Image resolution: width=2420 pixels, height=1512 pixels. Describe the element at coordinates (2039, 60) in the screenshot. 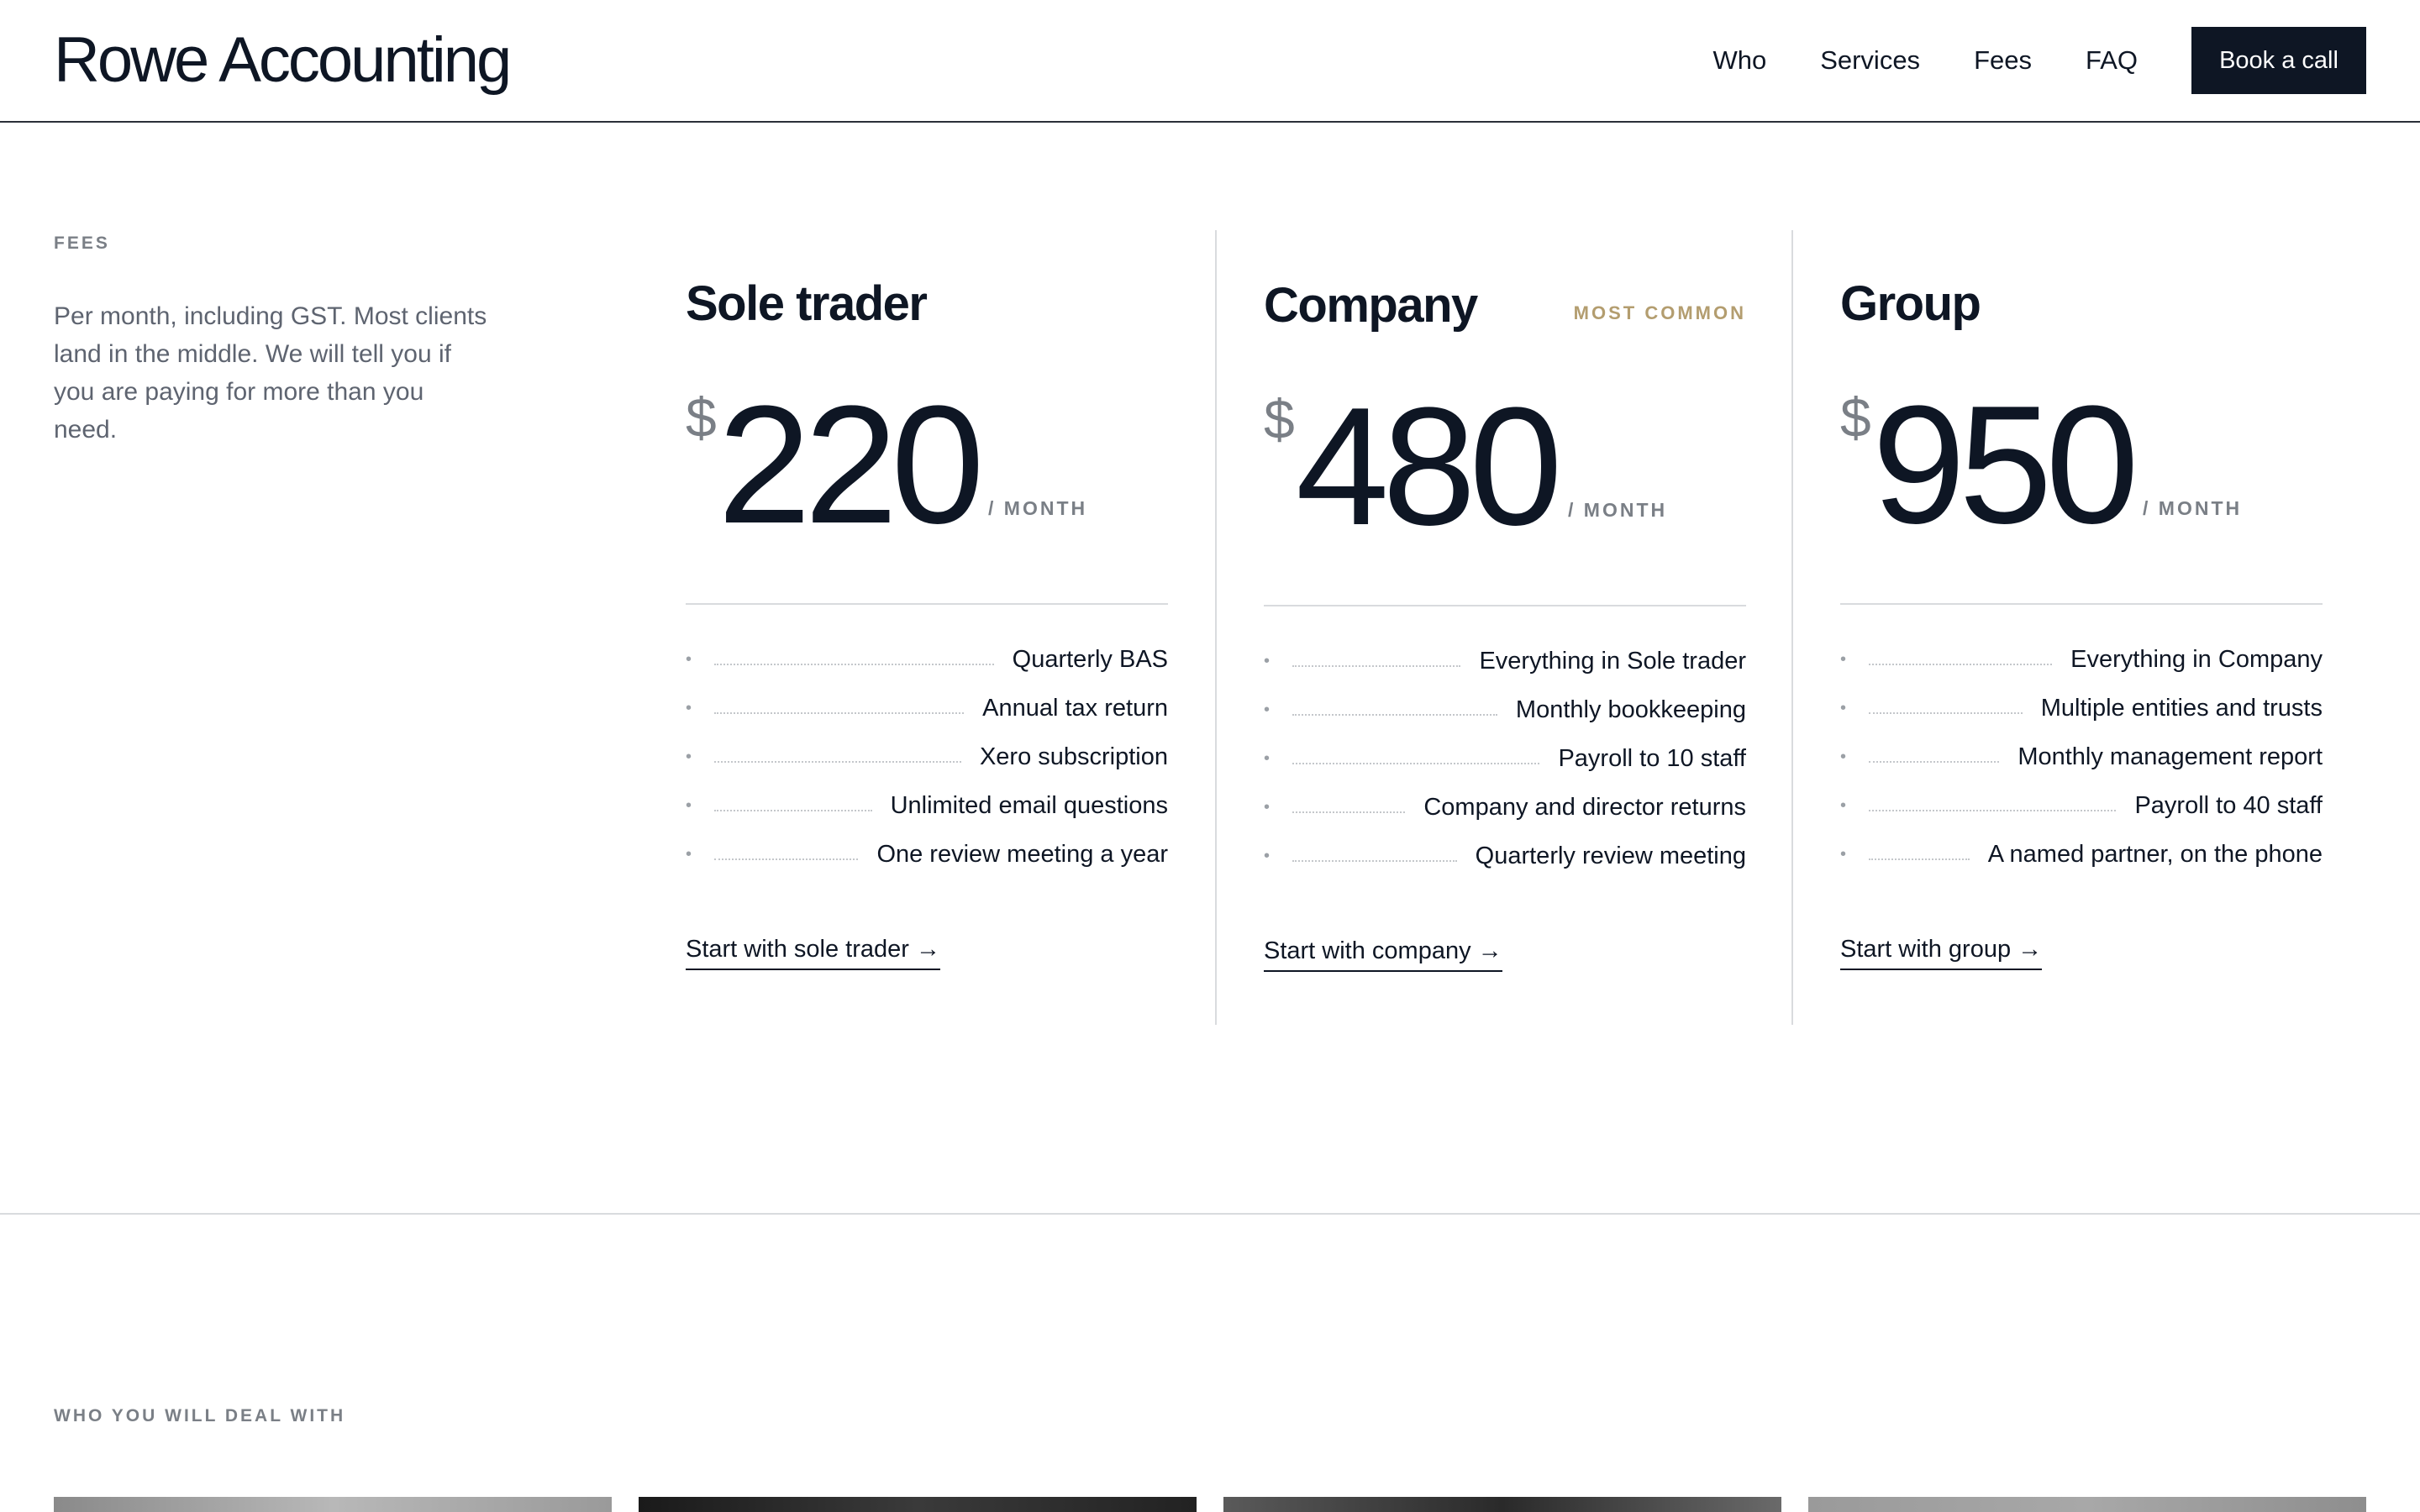

I see `main-nav: Who Services Fees FAQ Book a call` at that location.